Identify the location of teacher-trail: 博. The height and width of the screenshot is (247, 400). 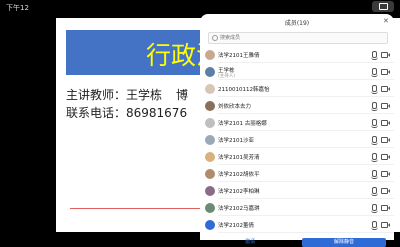
(182, 95).